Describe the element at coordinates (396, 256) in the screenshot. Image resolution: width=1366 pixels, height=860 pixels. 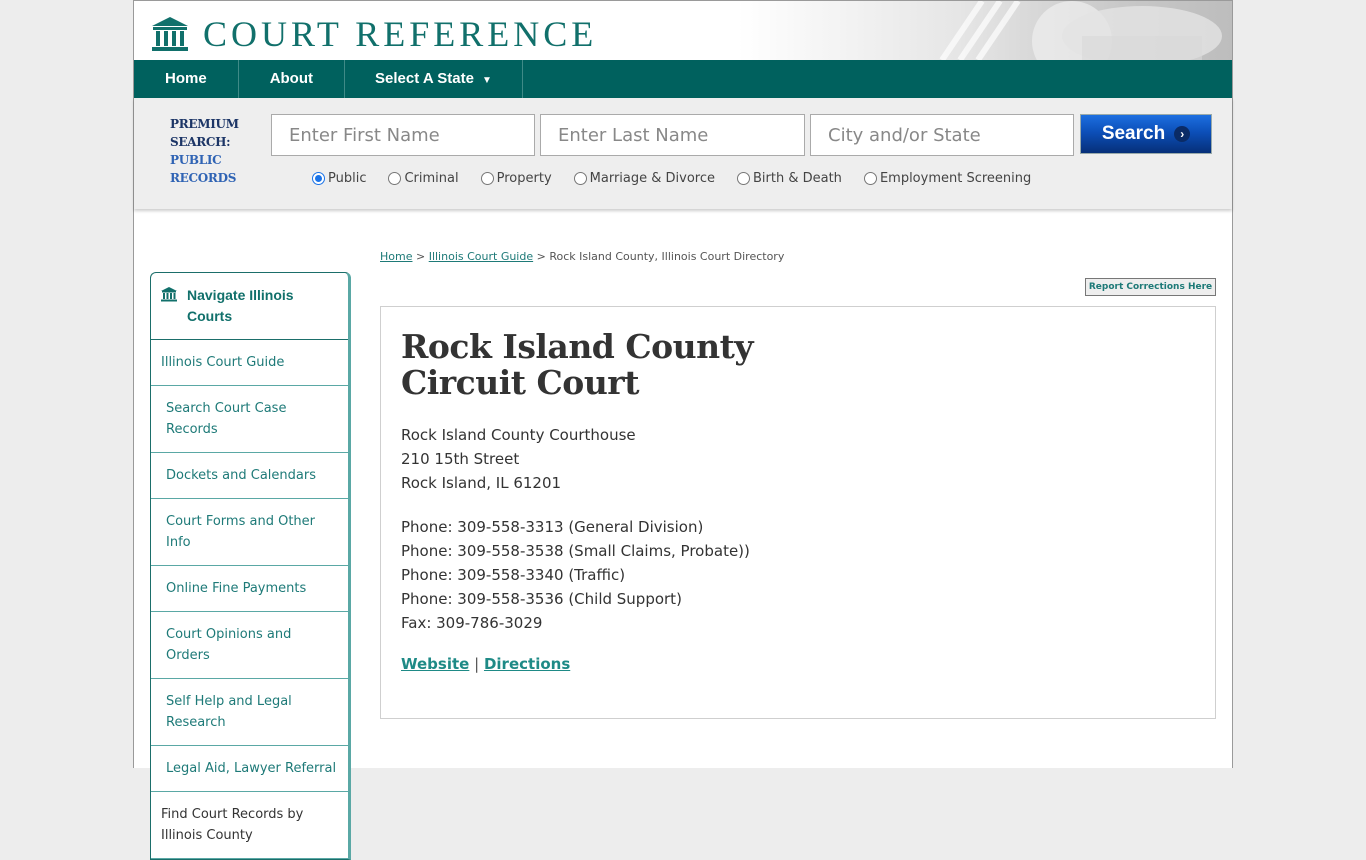
I see `breadcrumb-home: Home` at that location.